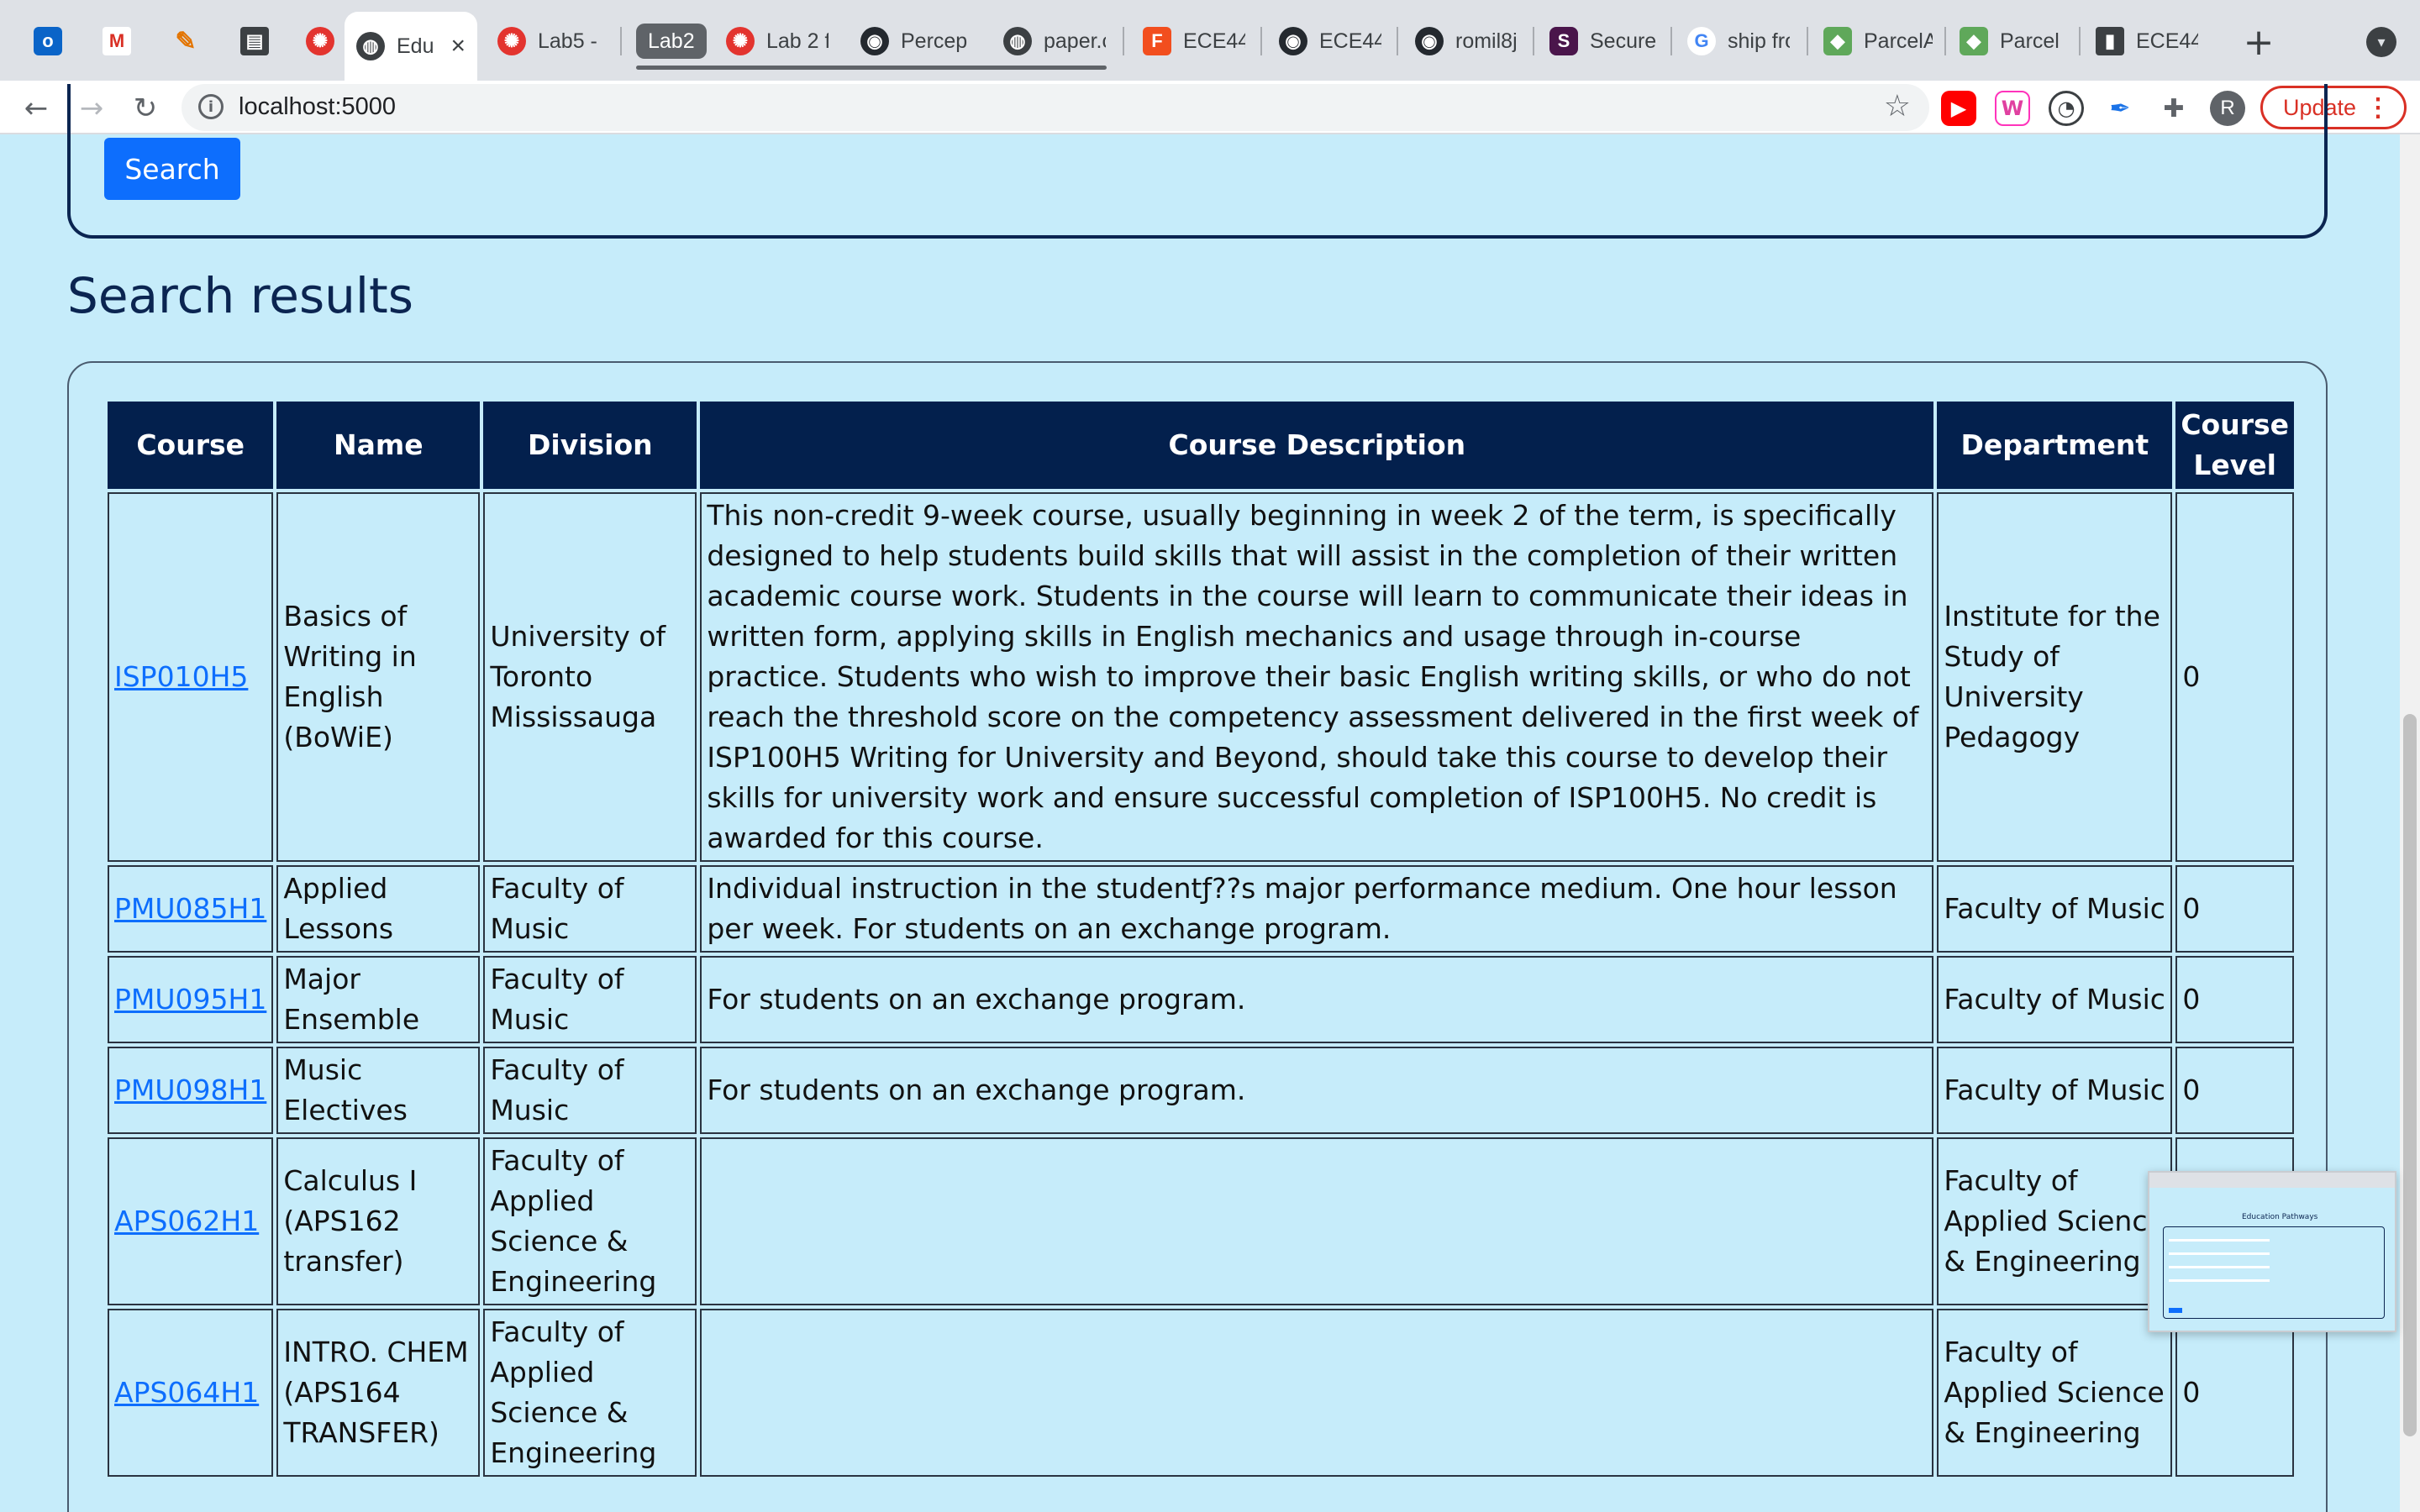 Image resolution: width=2420 pixels, height=1512 pixels. What do you see at coordinates (1018, 41) in the screenshot?
I see `globe-icon: ◍` at bounding box center [1018, 41].